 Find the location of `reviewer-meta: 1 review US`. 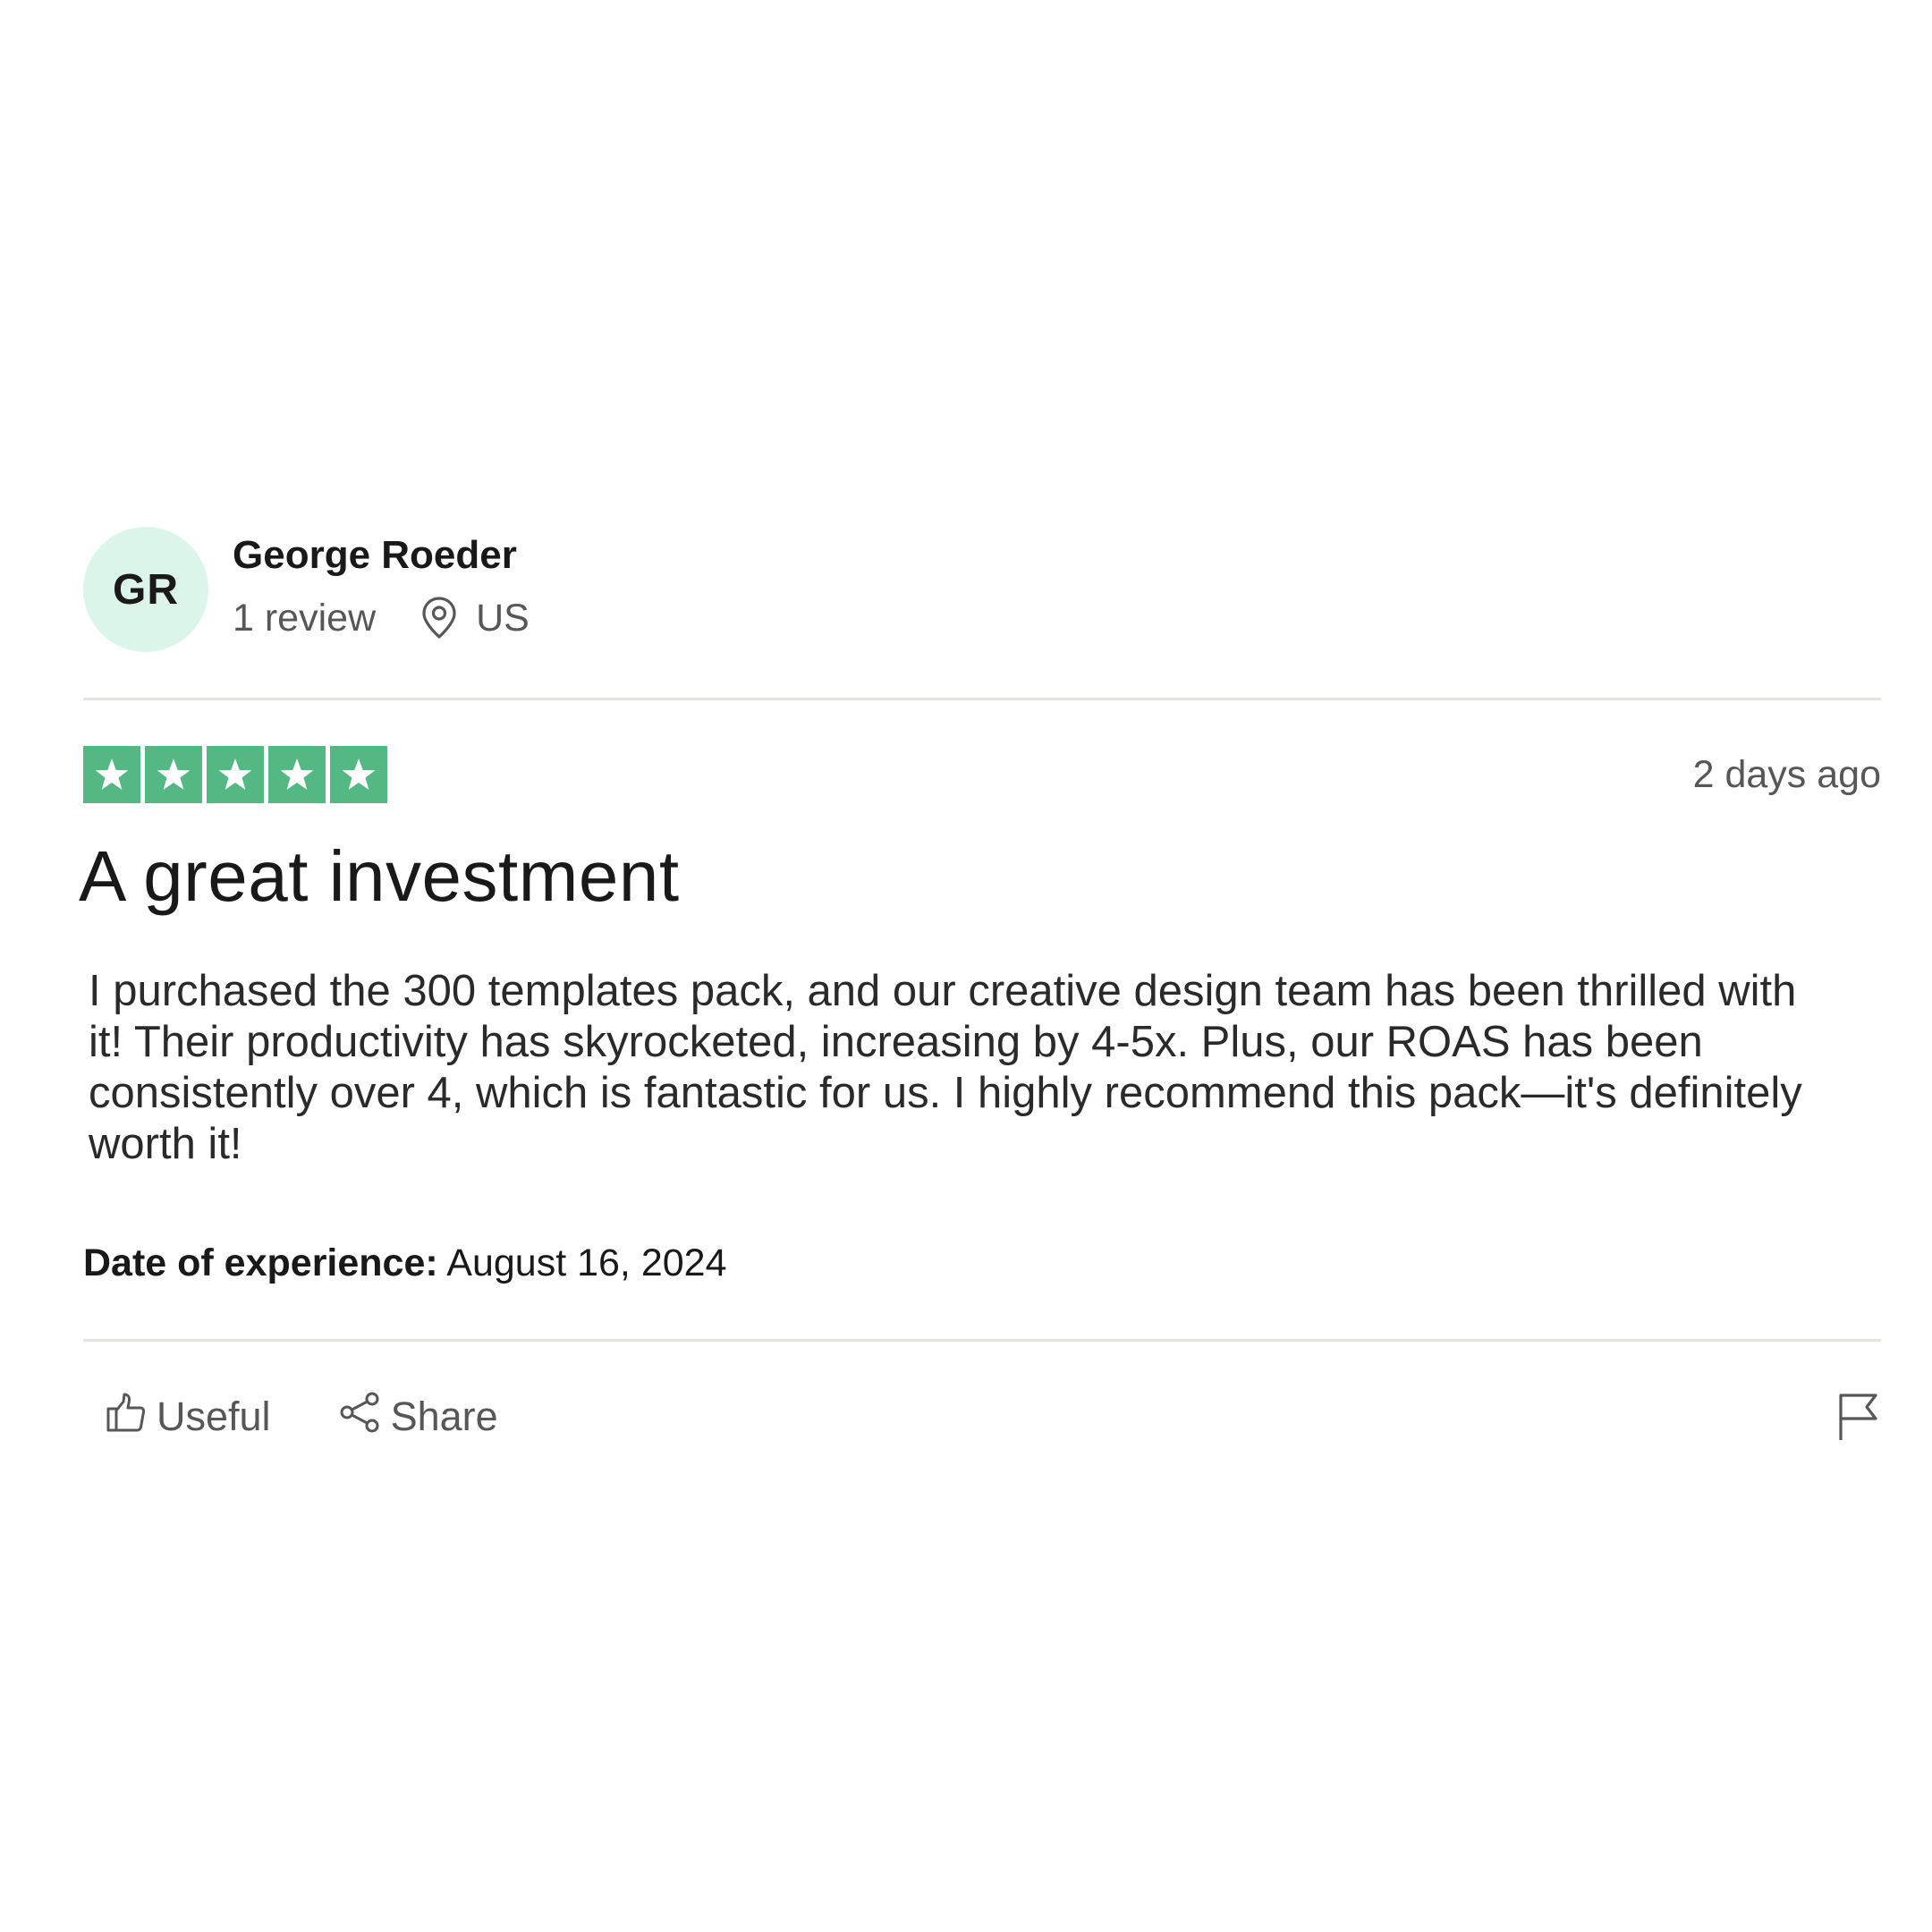

reviewer-meta: 1 review US is located at coordinates (381, 618).